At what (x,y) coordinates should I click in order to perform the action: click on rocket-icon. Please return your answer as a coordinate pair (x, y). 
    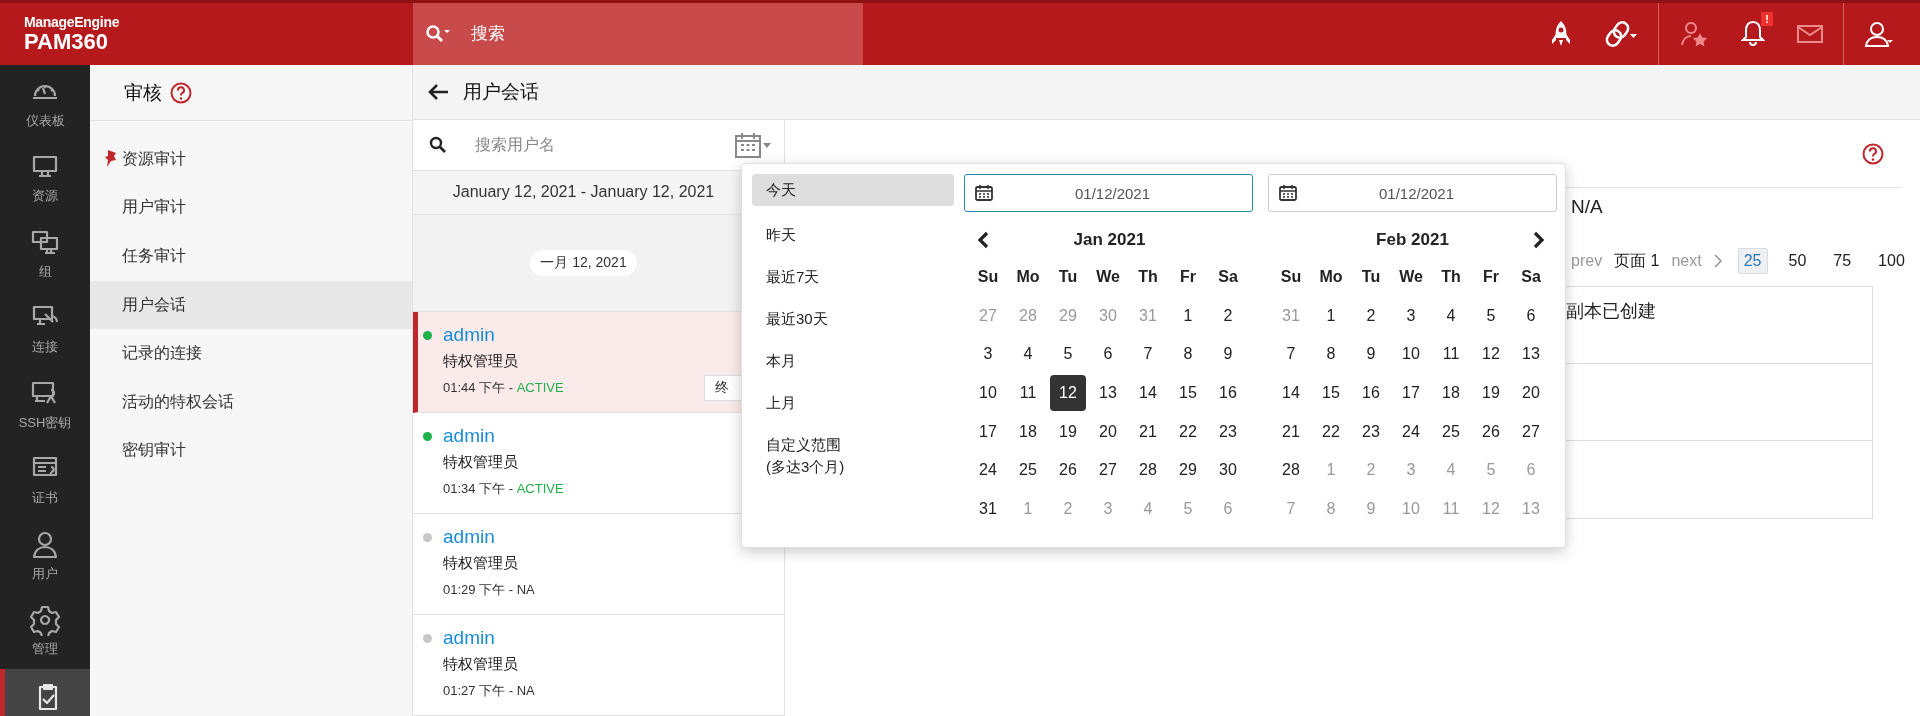
    Looking at the image, I should click on (1561, 34).